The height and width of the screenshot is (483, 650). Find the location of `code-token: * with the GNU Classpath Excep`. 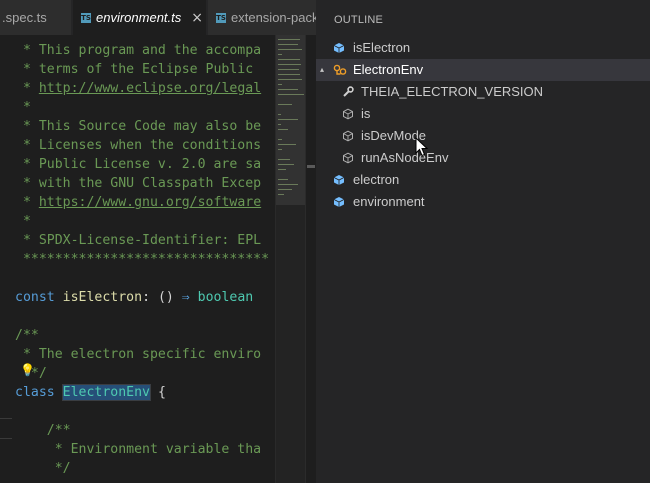

code-token: * with the GNU Classpath Excep is located at coordinates (138, 183).